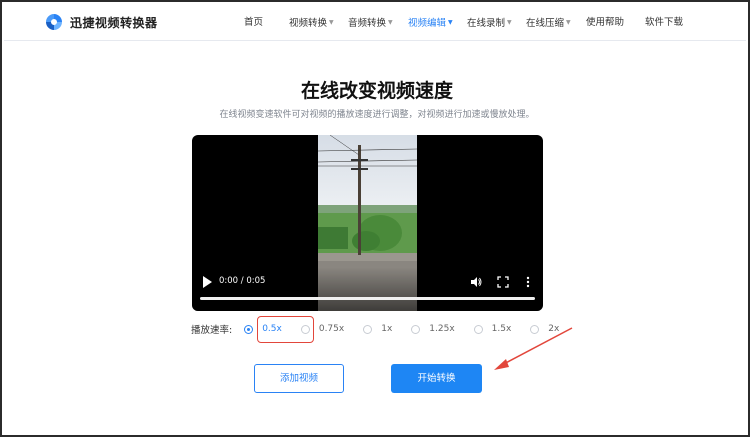 This screenshot has width=750, height=437. I want to click on page-title: 在线改变视频速度, so click(376, 91).